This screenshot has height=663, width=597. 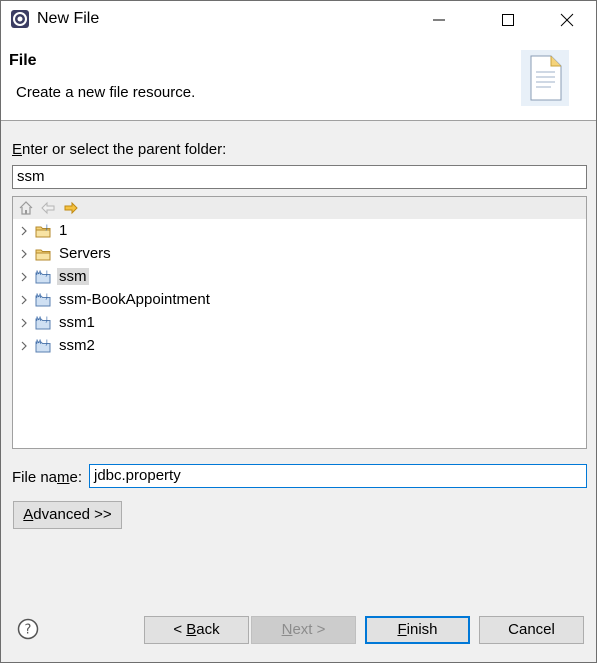 I want to click on minimize-button, so click(x=439, y=19).